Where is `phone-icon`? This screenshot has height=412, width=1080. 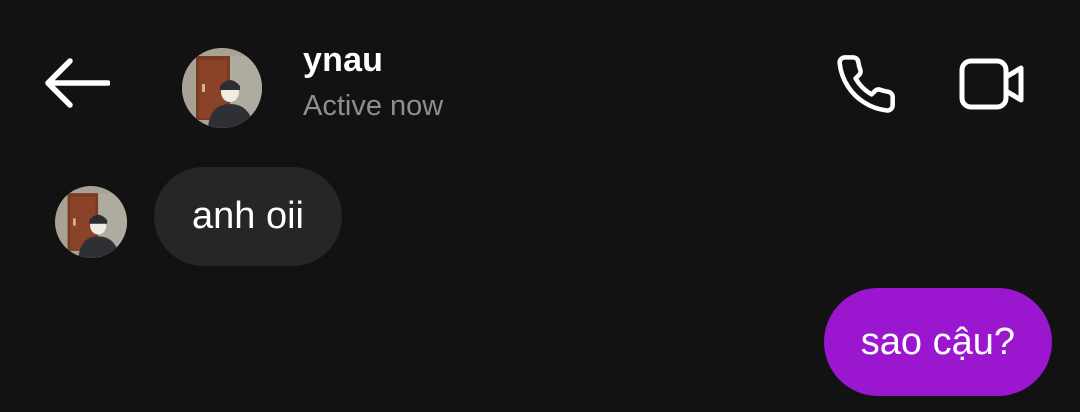
phone-icon is located at coordinates (866, 84).